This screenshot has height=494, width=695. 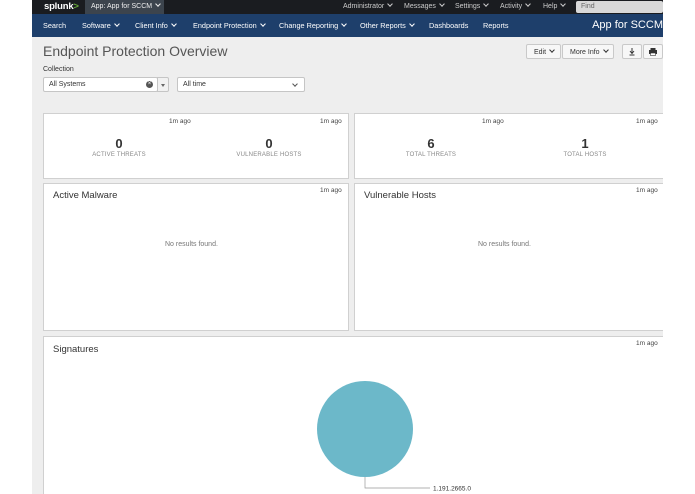 I want to click on print-button, so click(x=653, y=51).